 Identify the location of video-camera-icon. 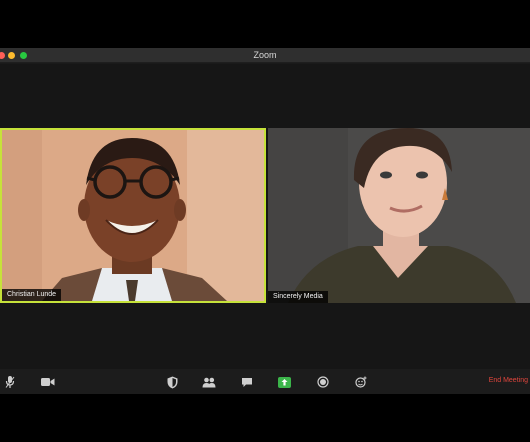
(48, 382).